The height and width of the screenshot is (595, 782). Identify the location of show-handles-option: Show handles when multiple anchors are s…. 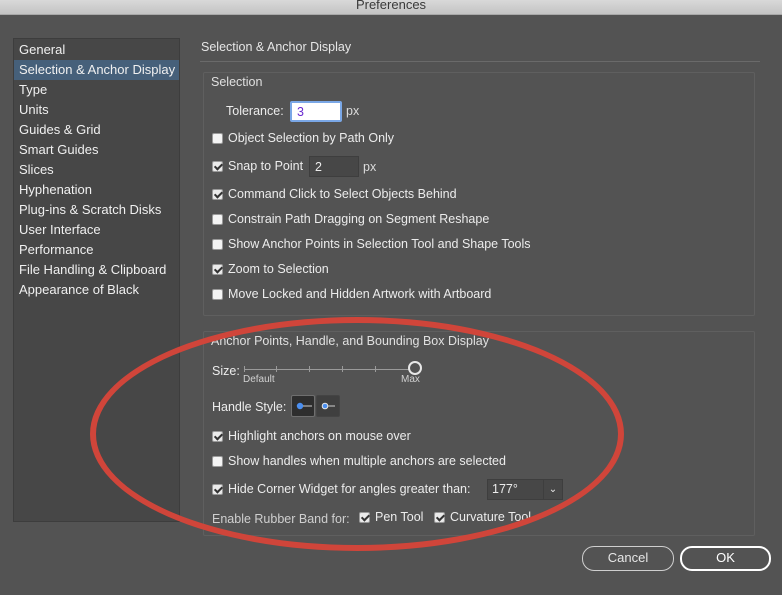
(359, 461).